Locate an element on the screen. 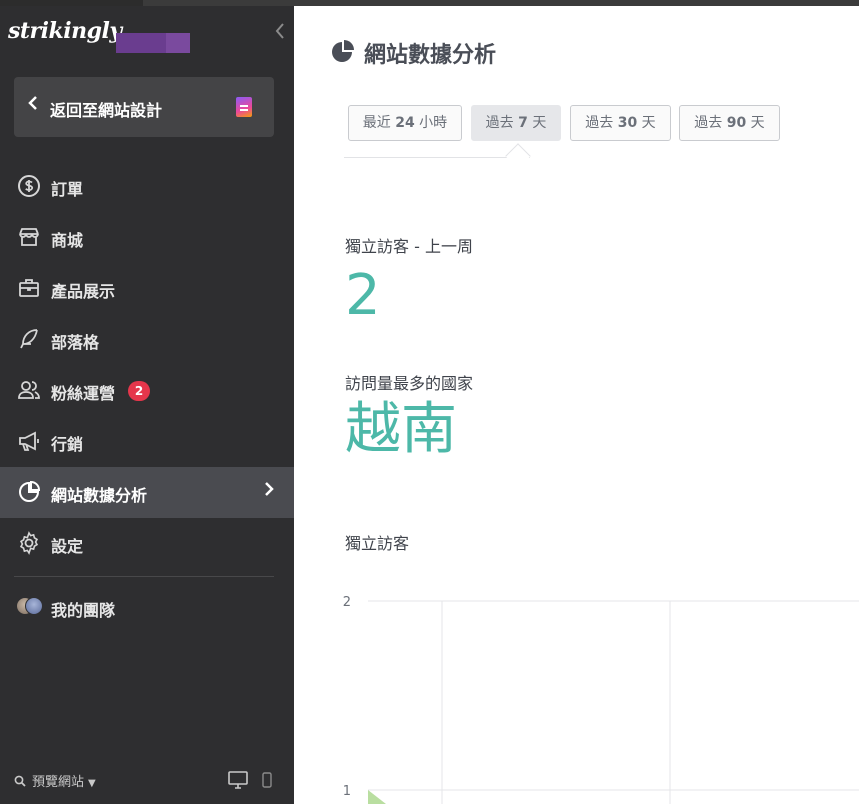  top-country-label: 訪問量最多的國家 is located at coordinates (409, 383).